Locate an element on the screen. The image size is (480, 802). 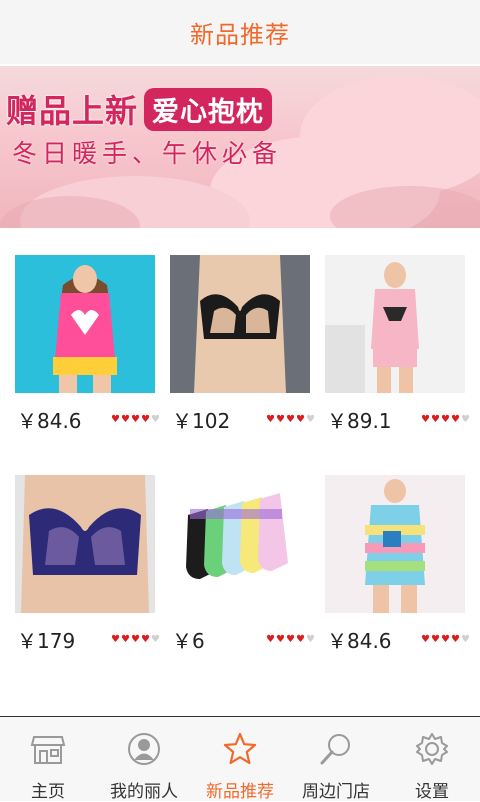
tab-new-arrivals-label: 新品推荐 is located at coordinates (240, 792).